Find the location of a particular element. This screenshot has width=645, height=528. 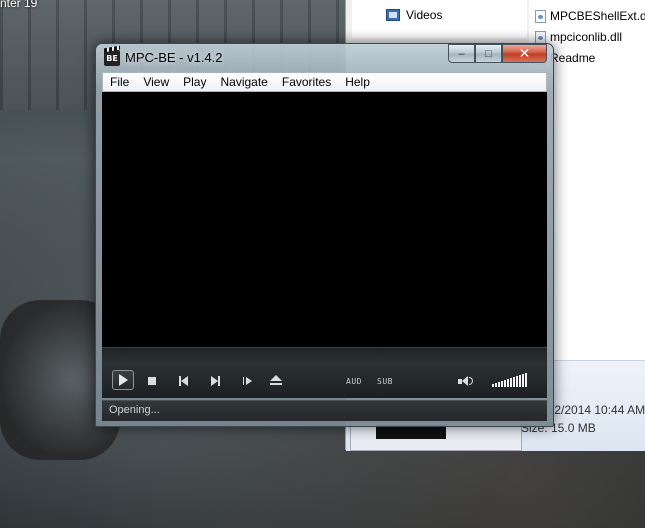

subtitle-track-button: SUB is located at coordinates (385, 381).